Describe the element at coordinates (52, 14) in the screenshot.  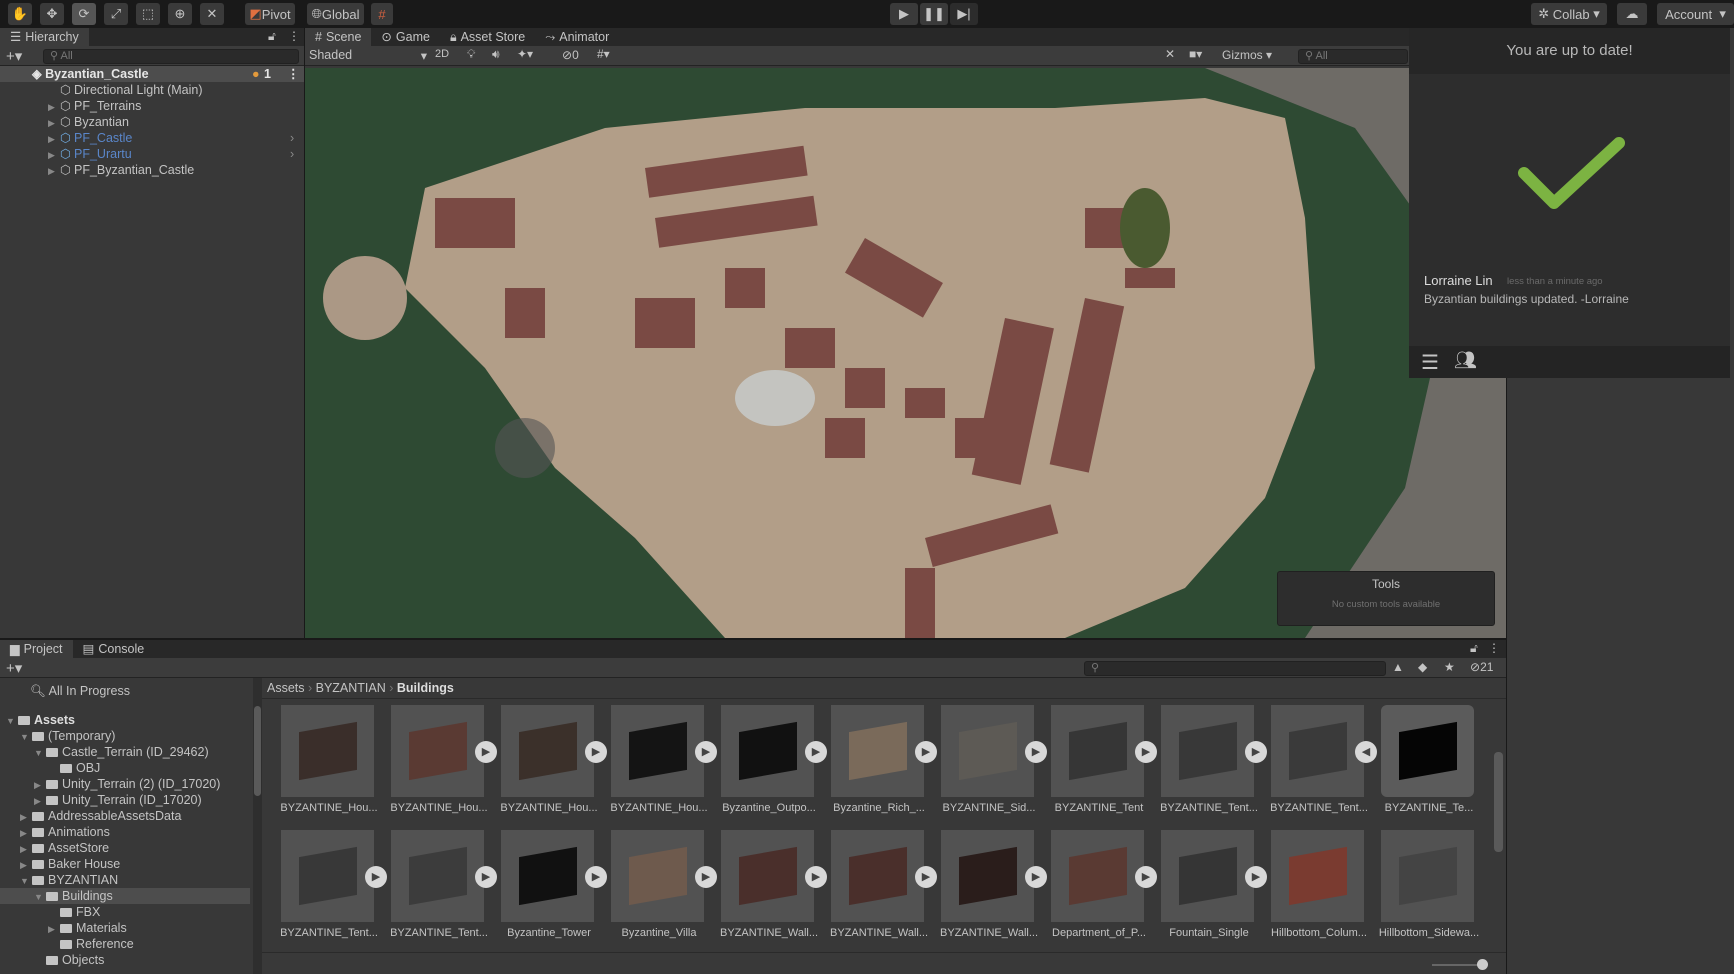
I see `move-tool-button: ✥` at that location.